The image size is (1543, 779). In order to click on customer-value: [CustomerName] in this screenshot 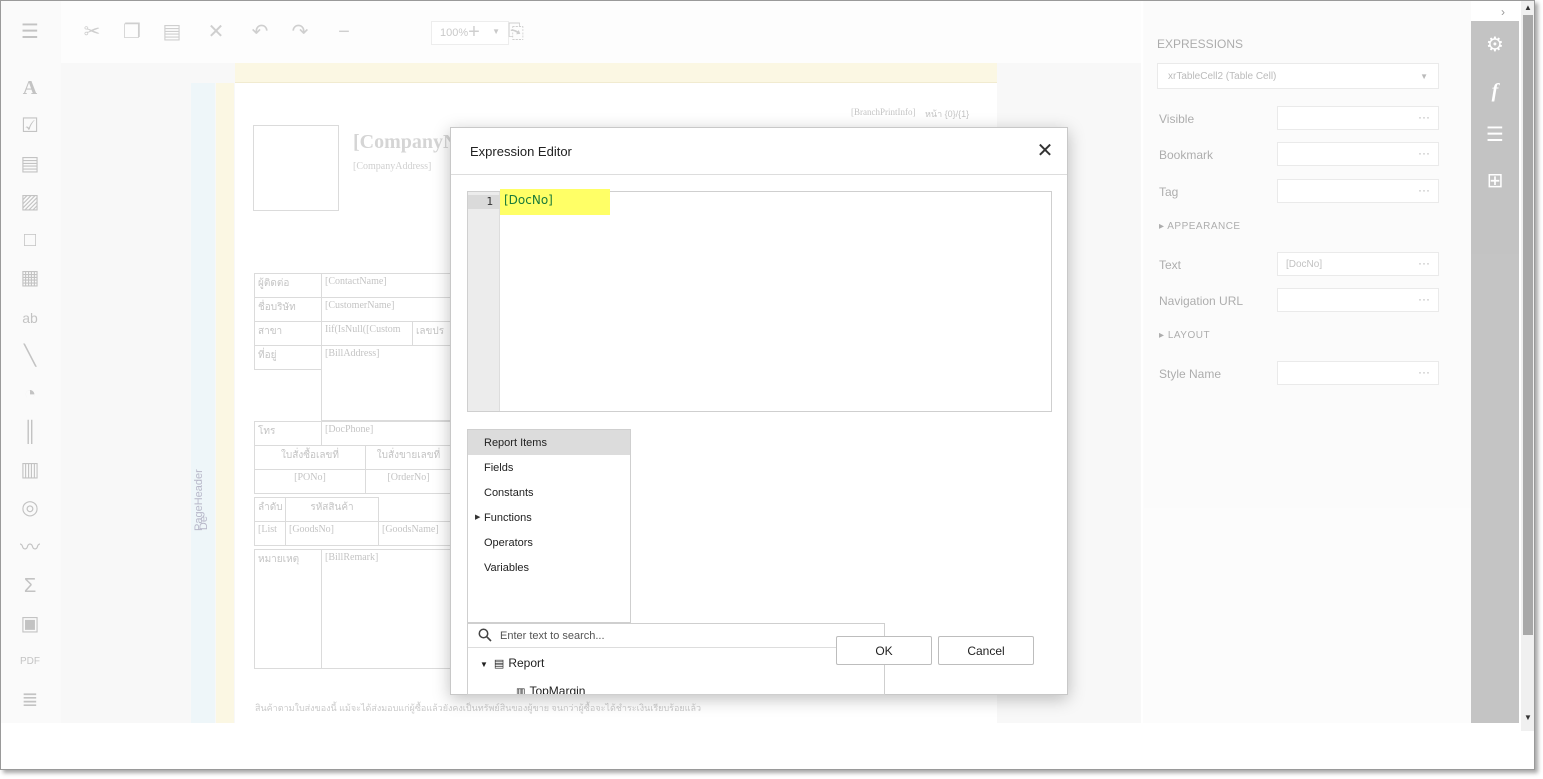, I will do `click(386, 309)`.